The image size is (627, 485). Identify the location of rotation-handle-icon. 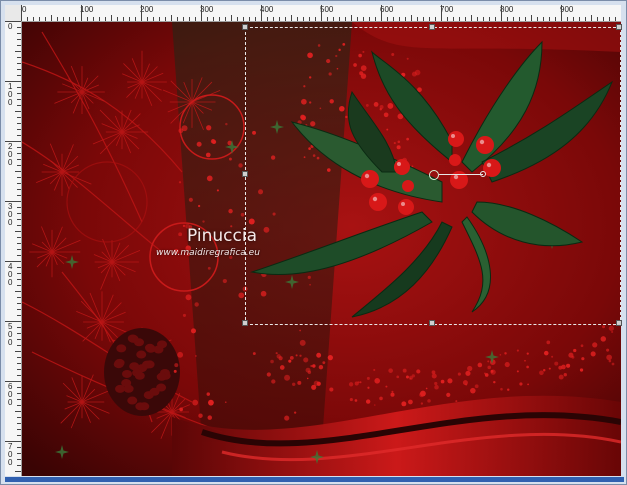
(483, 174).